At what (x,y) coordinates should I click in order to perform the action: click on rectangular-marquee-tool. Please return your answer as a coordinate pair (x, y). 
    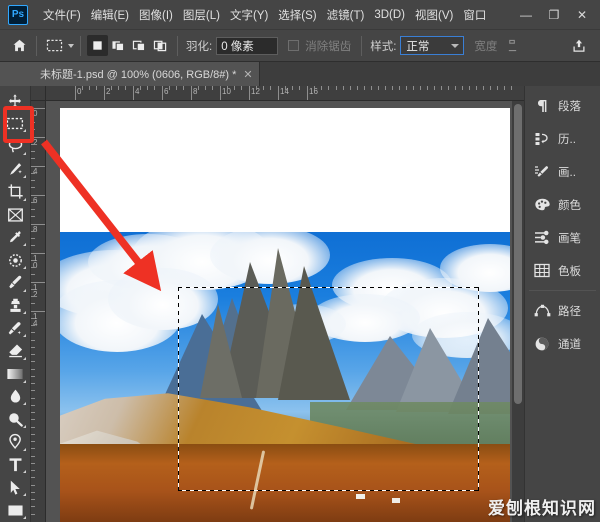
    Looking at the image, I should click on (15, 124).